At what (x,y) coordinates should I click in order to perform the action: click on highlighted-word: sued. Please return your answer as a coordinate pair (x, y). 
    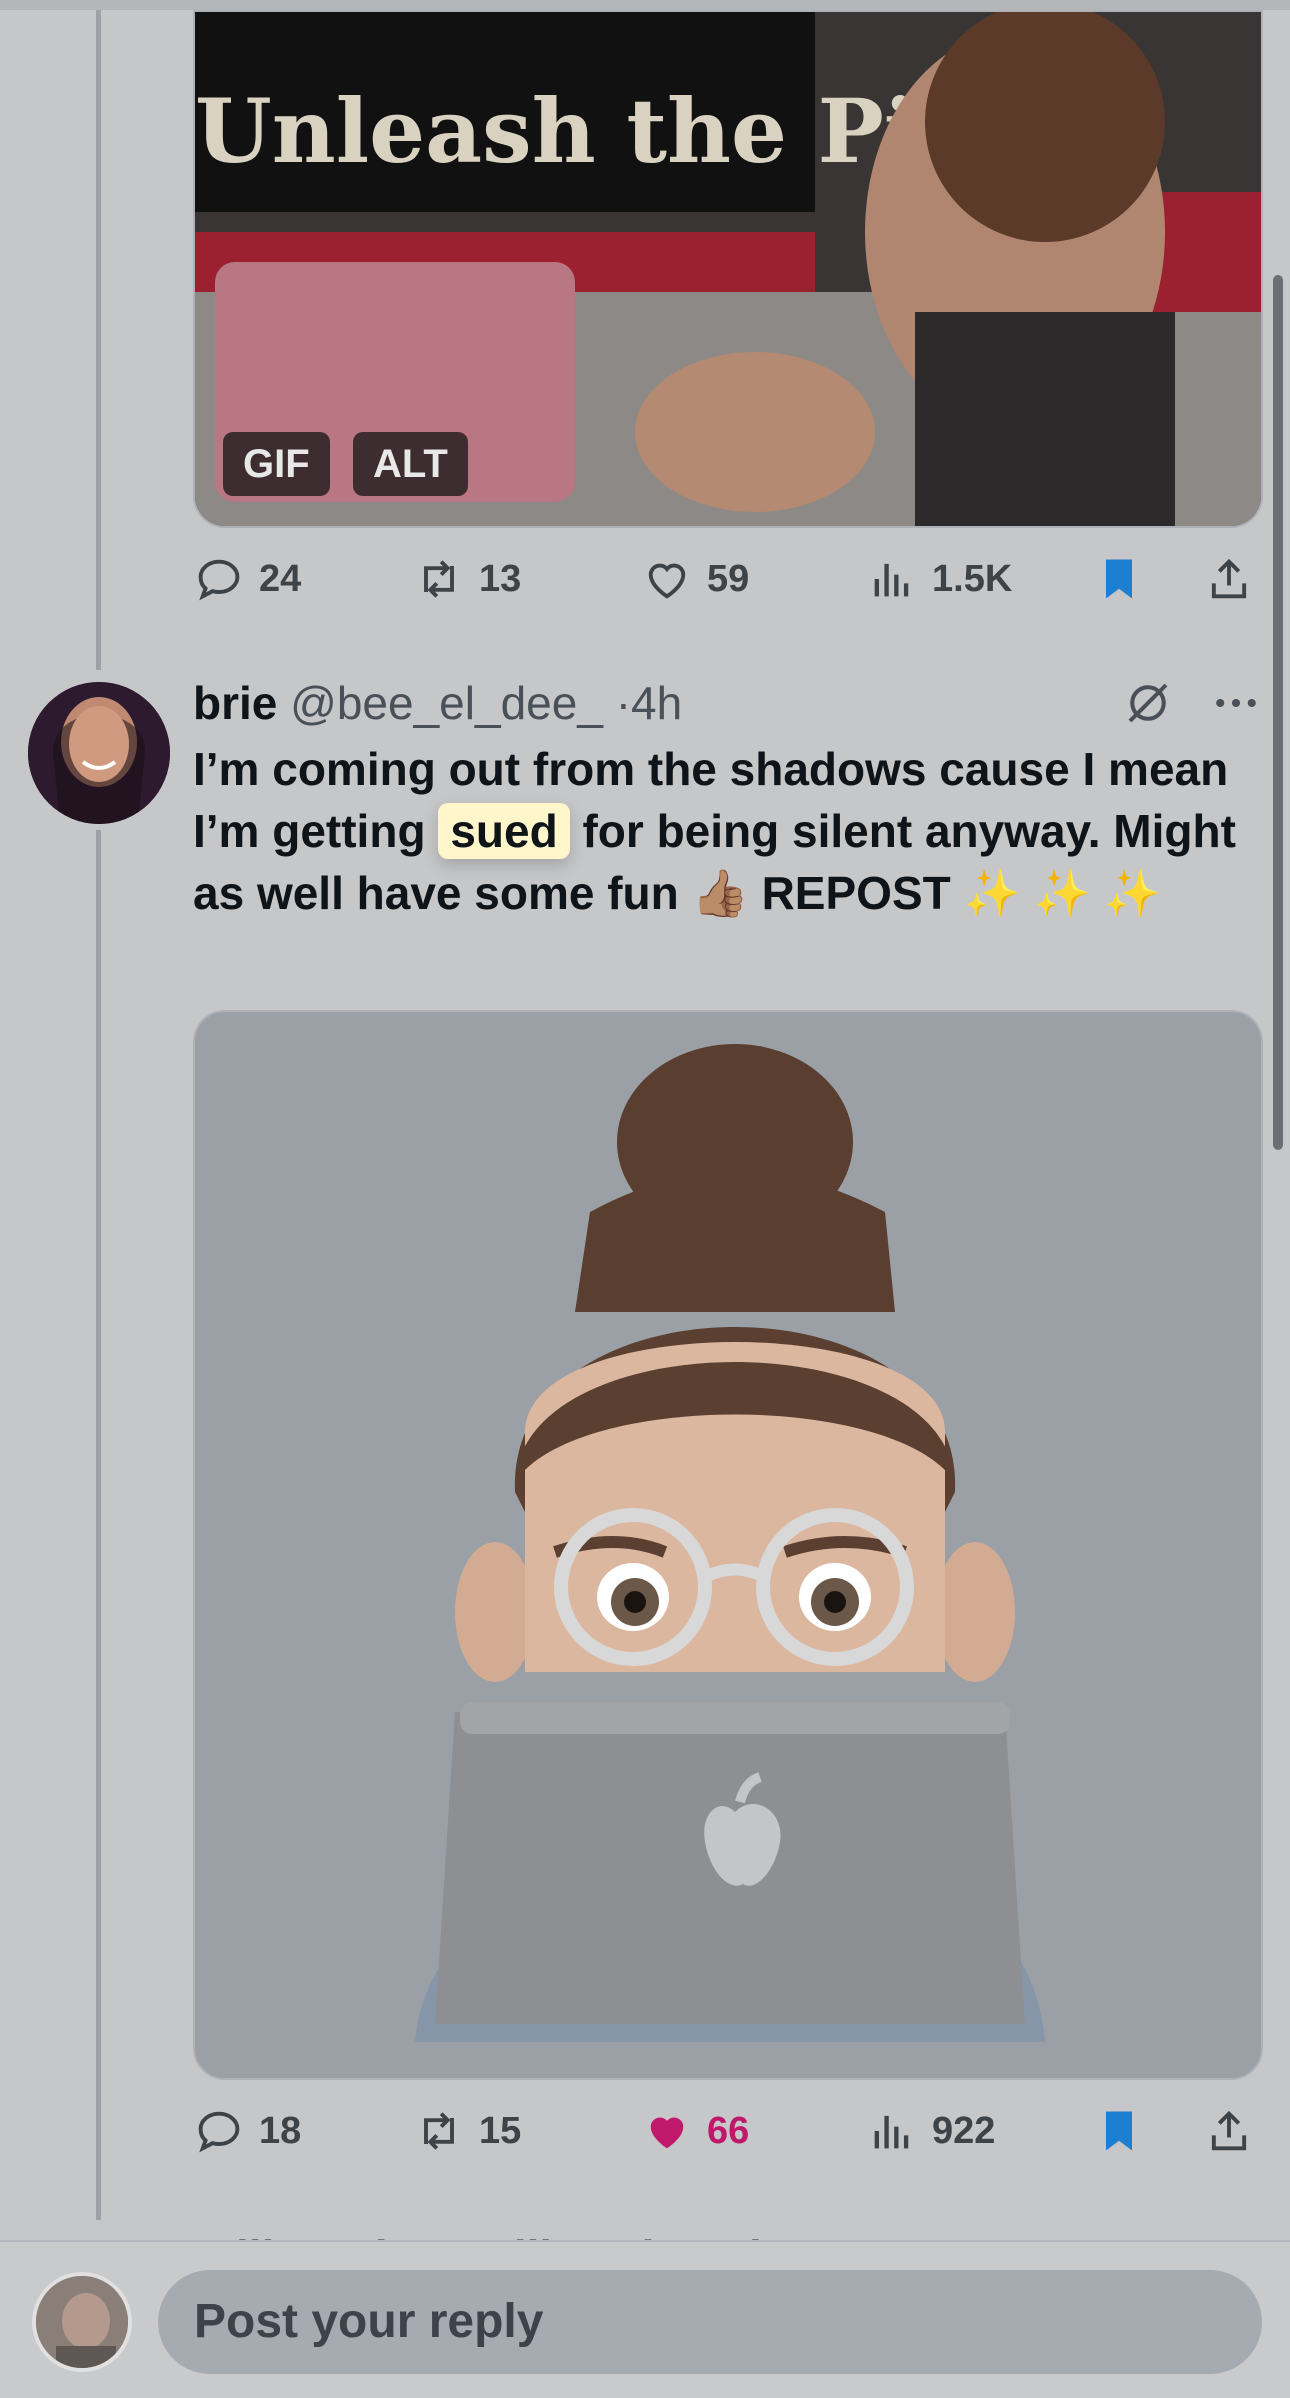
    Looking at the image, I should click on (504, 831).